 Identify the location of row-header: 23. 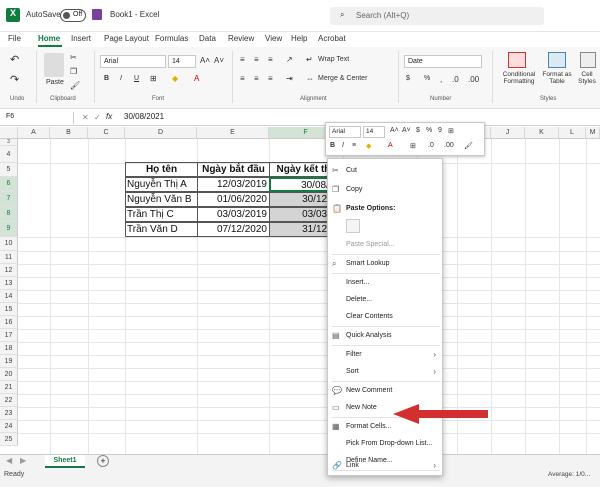
(9, 413).